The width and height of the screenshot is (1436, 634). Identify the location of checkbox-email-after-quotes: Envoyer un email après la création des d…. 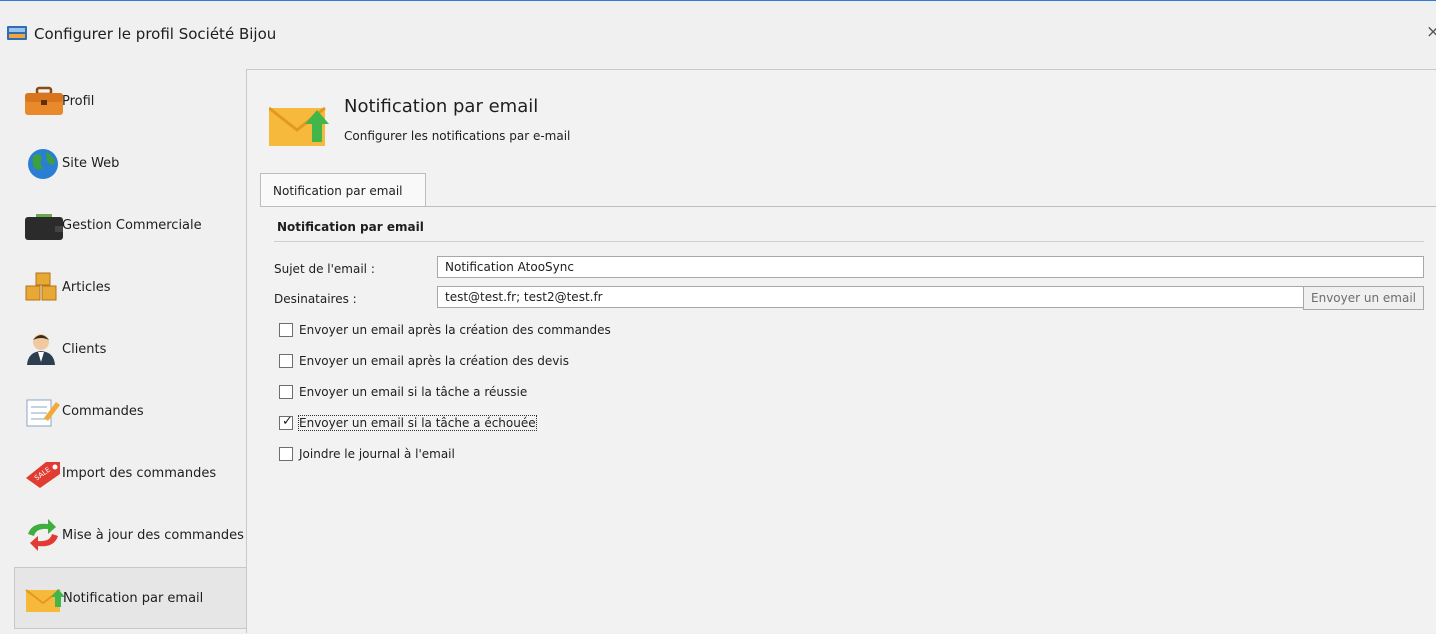
(429, 363).